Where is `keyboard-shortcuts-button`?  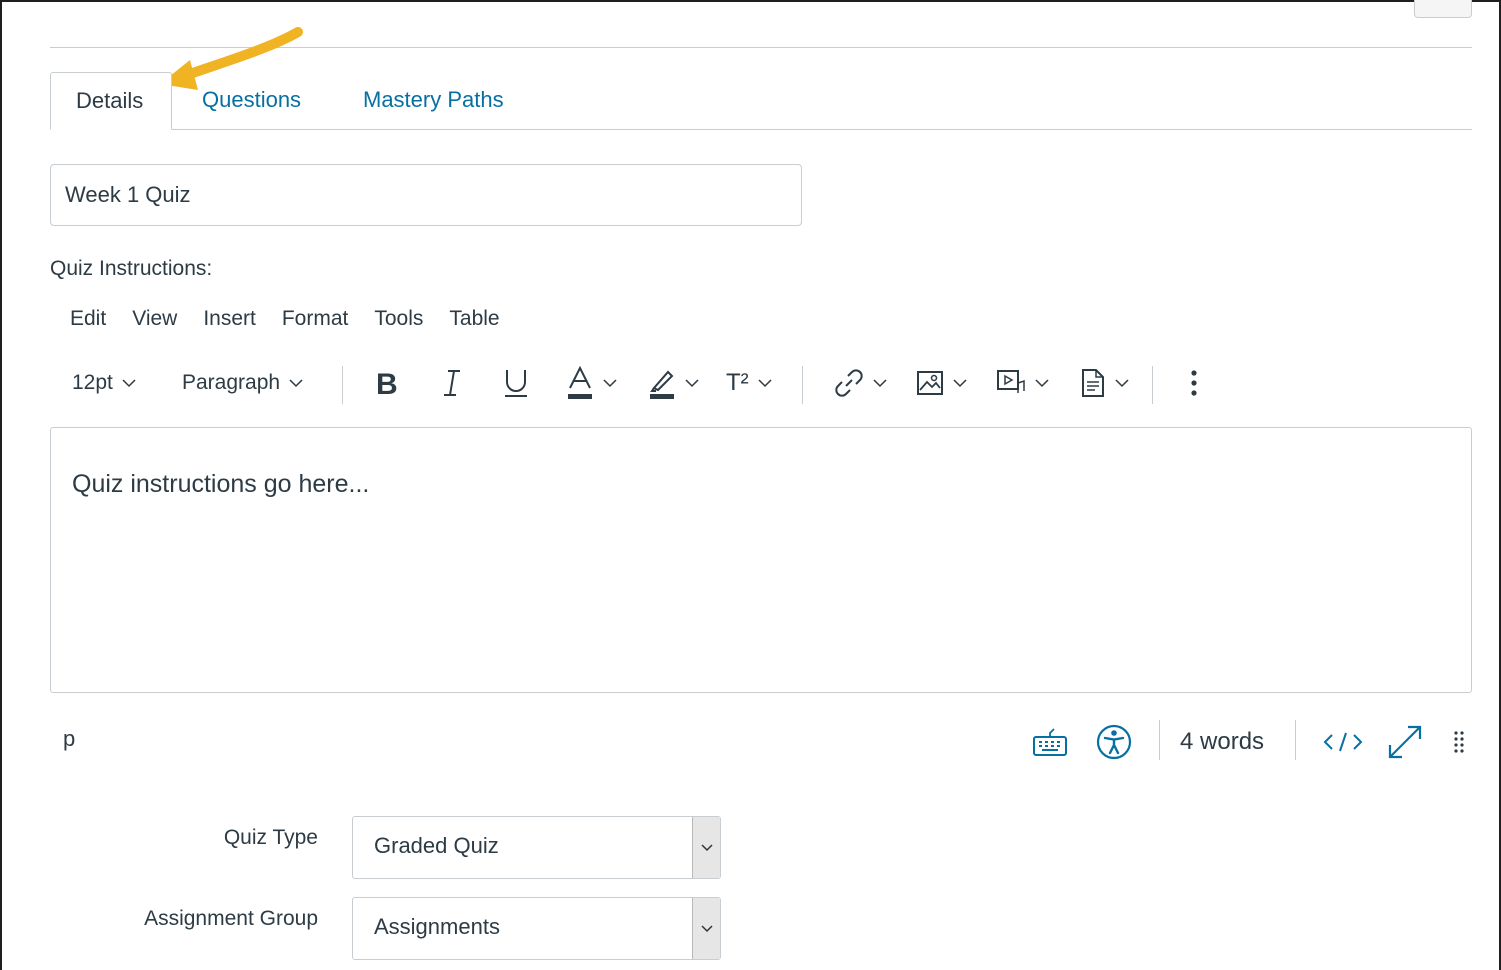
keyboard-shortcuts-button is located at coordinates (1050, 742).